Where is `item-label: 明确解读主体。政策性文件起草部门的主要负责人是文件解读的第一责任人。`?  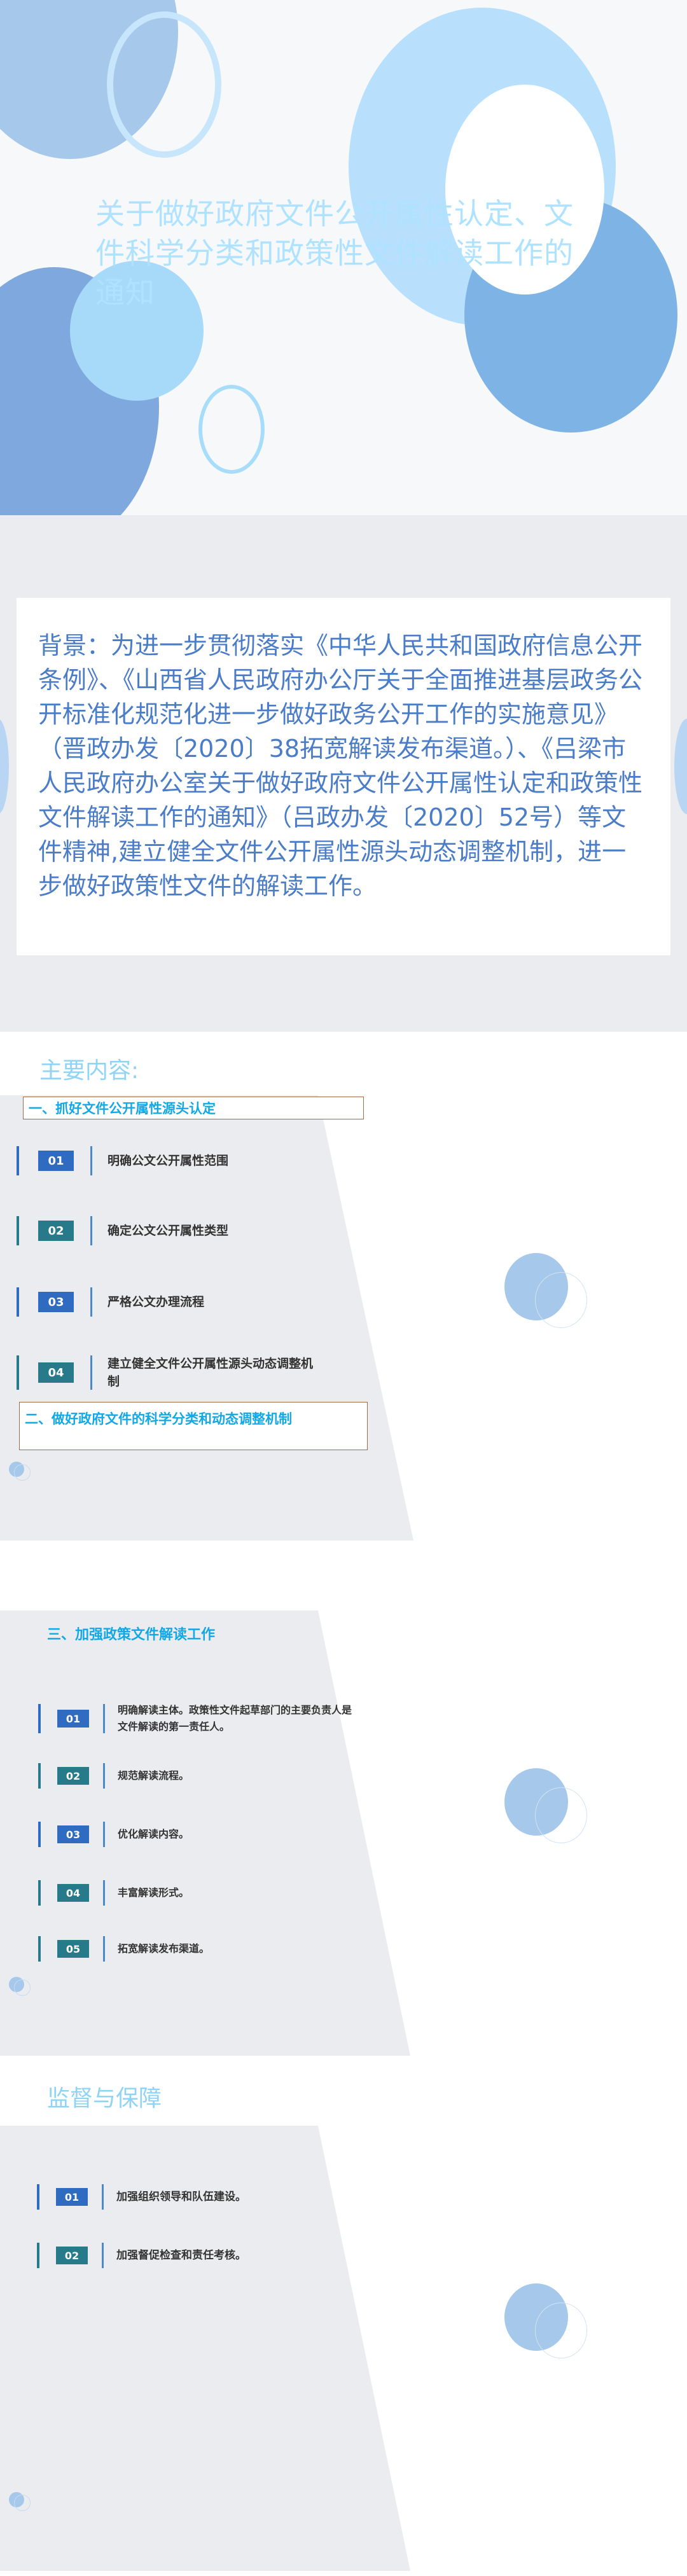
item-label: 明确解读主体。政策性文件起草部门的主要负责人是文件解读的第一责任人。 is located at coordinates (235, 1718).